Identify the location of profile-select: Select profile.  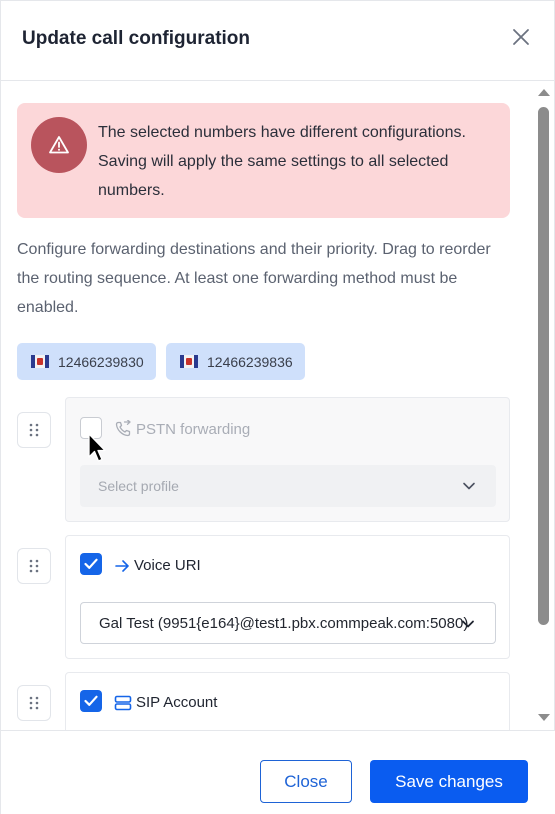
(288, 486).